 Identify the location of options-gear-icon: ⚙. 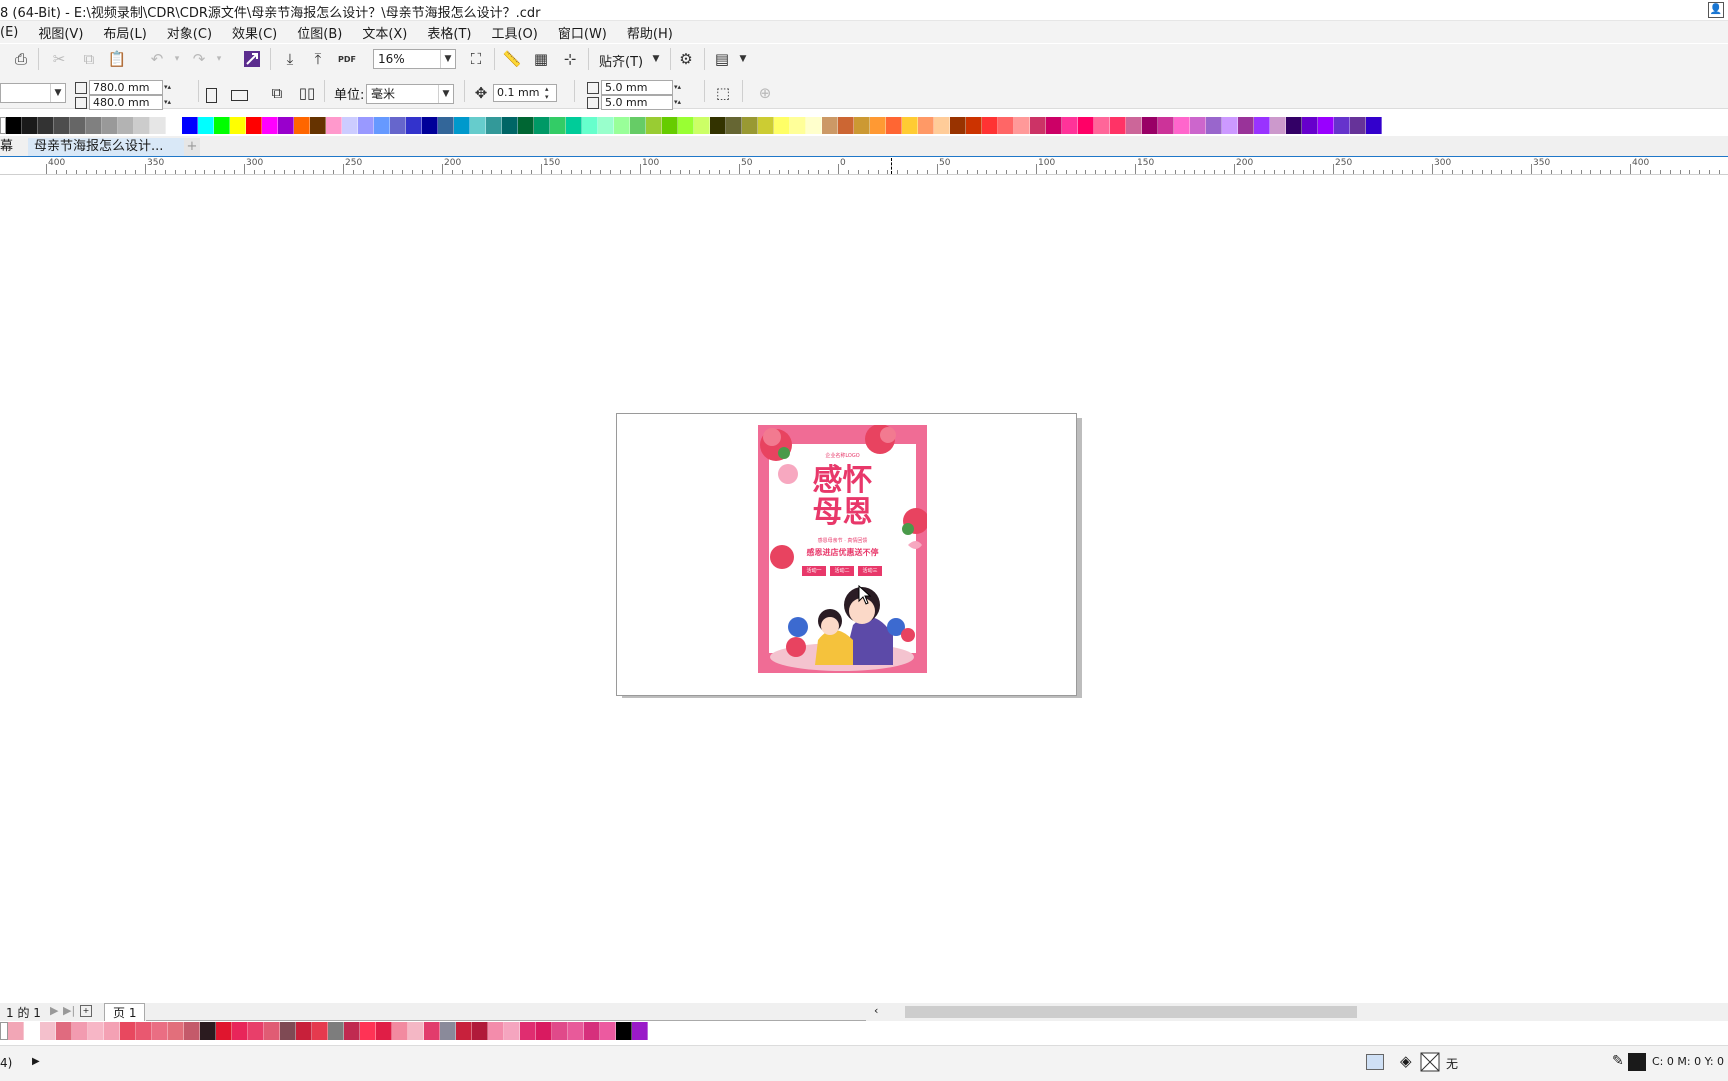
(686, 59).